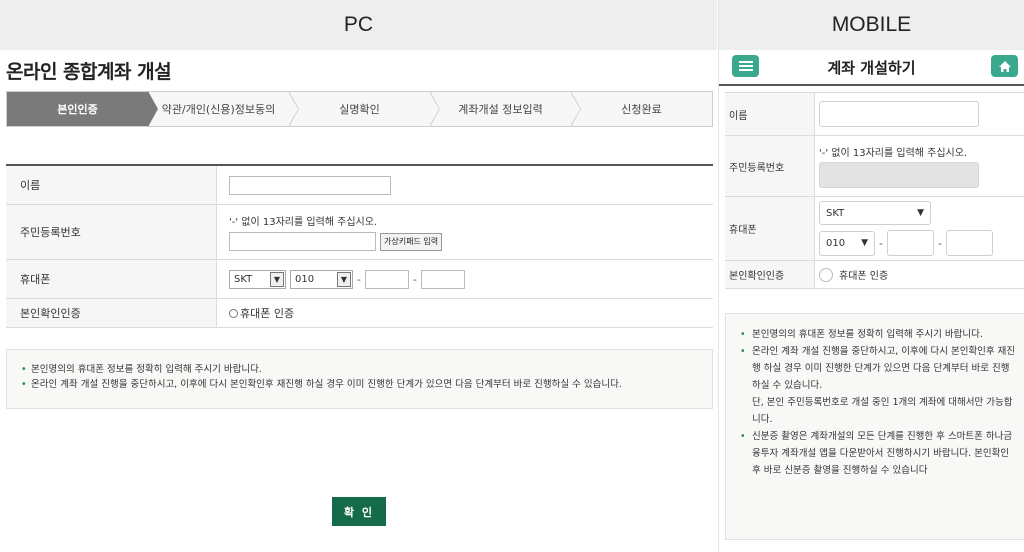 This screenshot has width=1024, height=552. I want to click on rrn-row: 주민등록번호 '-' 없이 13자리를 입력해 주십시오. 가상키패드 입력, so click(359, 232).